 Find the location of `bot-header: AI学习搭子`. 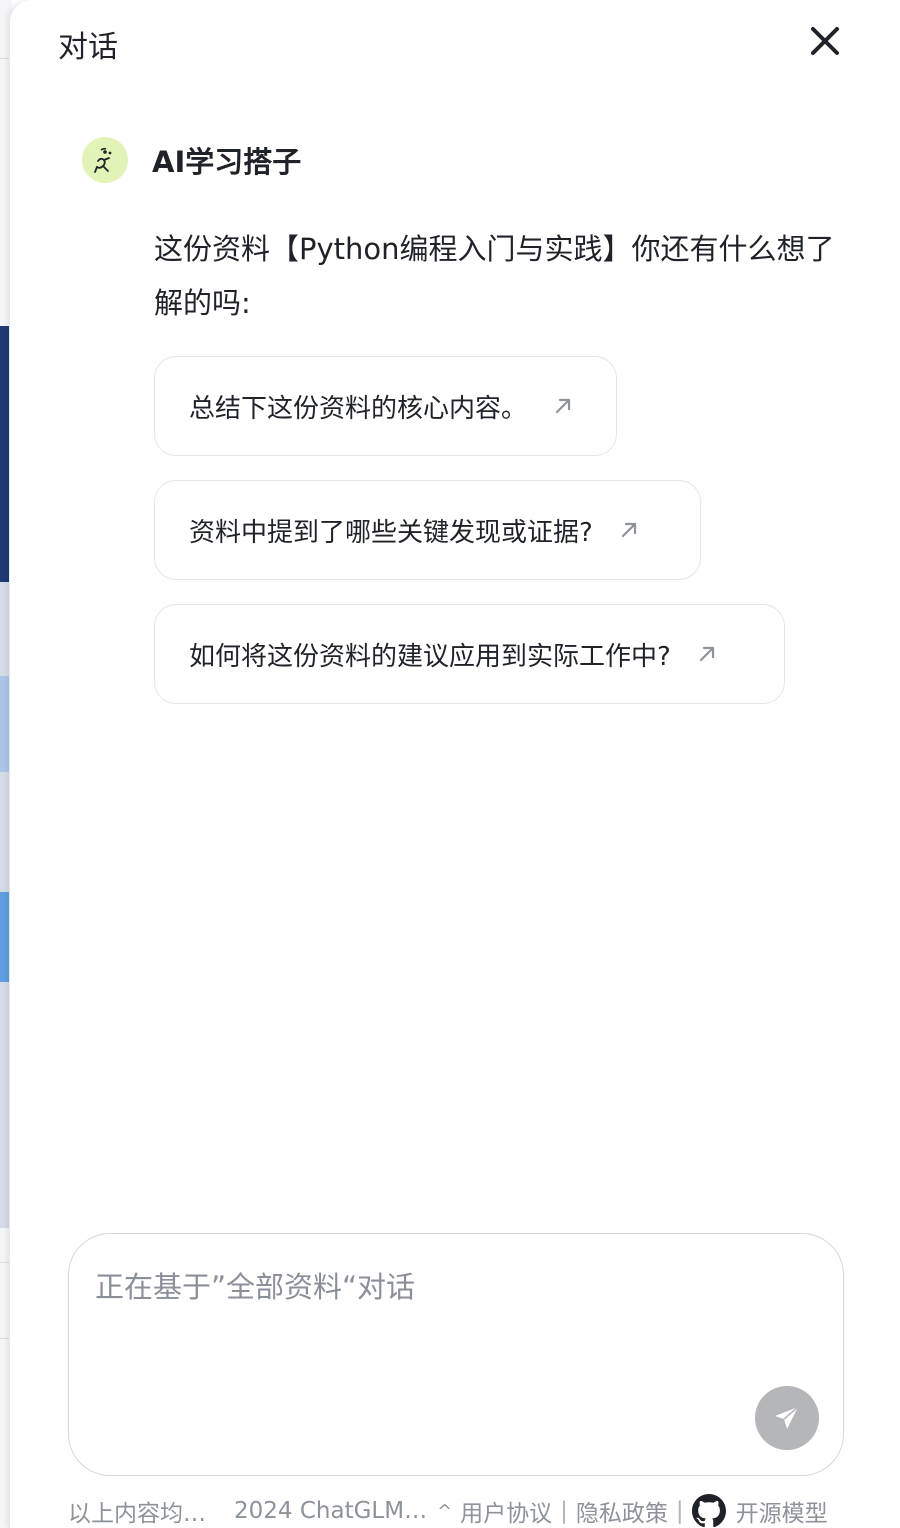

bot-header: AI学习搭子 is located at coordinates (191, 160).